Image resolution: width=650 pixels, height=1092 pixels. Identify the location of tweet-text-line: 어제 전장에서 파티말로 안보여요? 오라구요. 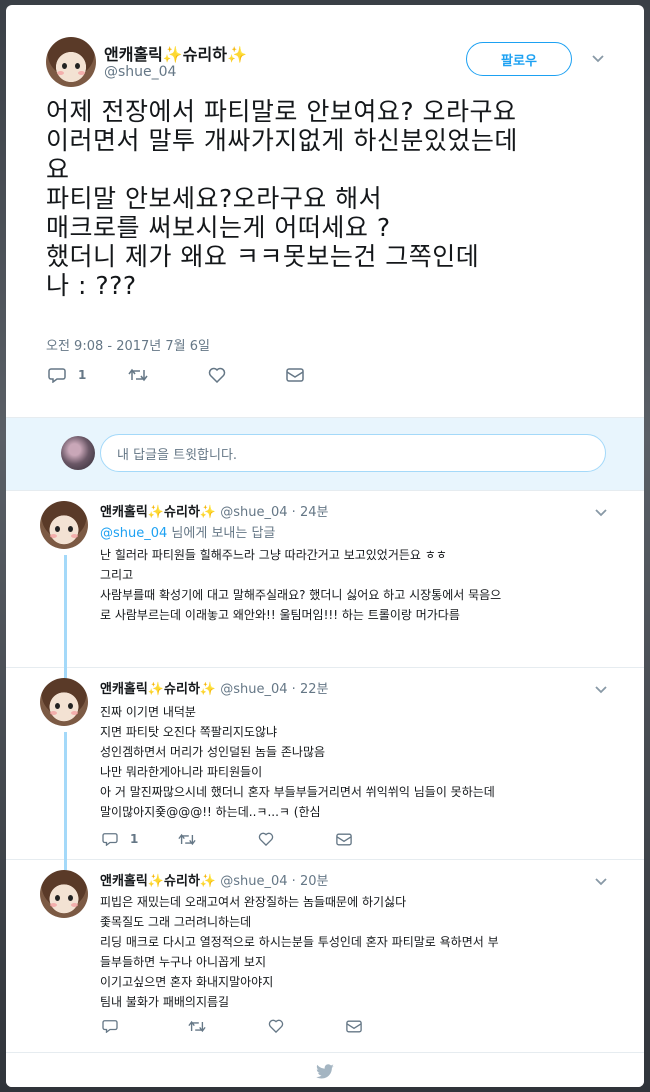
(281, 111).